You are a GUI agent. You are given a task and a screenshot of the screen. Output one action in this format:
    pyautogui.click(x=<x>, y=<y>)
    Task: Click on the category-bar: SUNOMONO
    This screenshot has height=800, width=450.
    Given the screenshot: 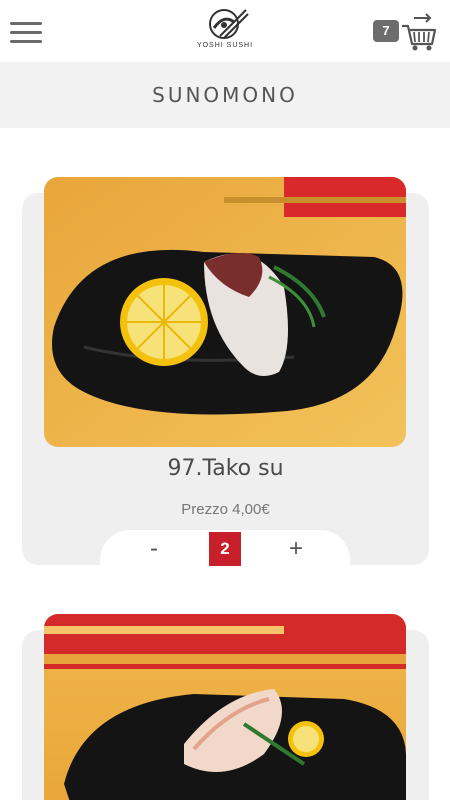 What is the action you would take?
    pyautogui.click(x=225, y=95)
    